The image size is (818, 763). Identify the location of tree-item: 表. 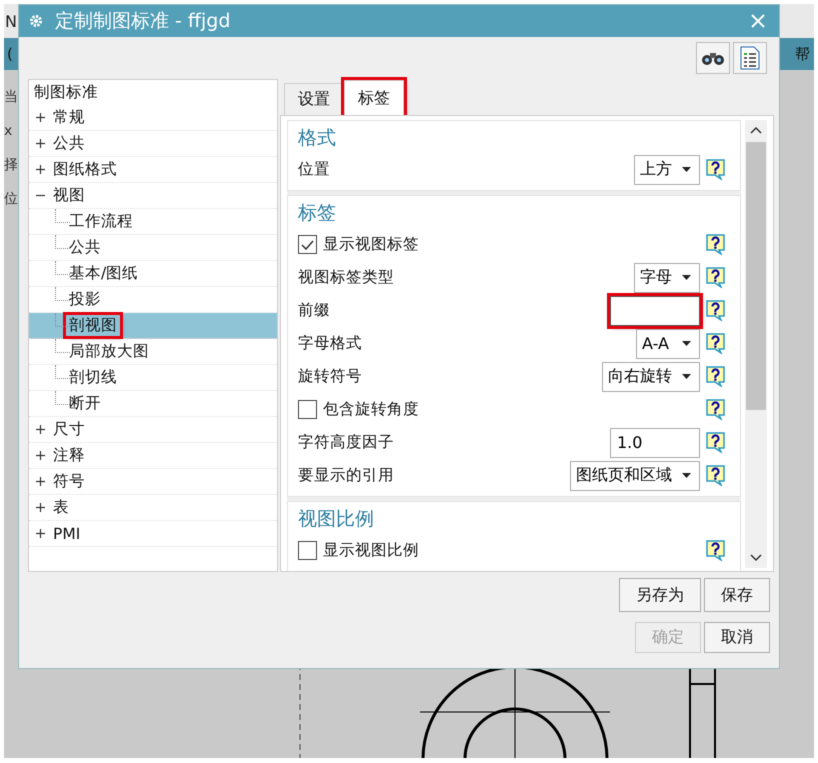
(153, 508).